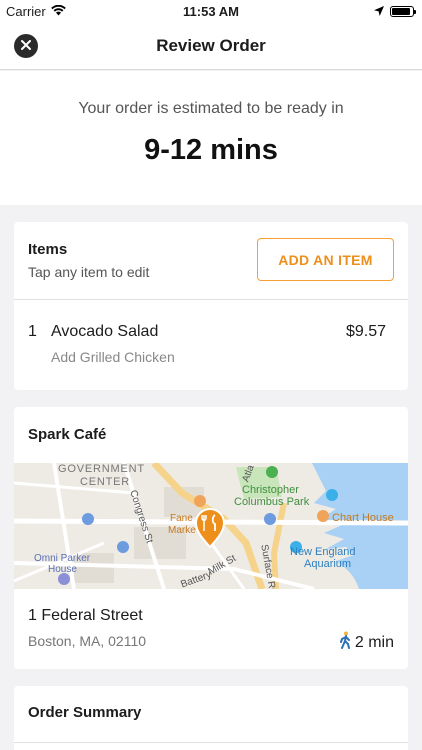  I want to click on status-time: 11:53 AM, so click(211, 11).